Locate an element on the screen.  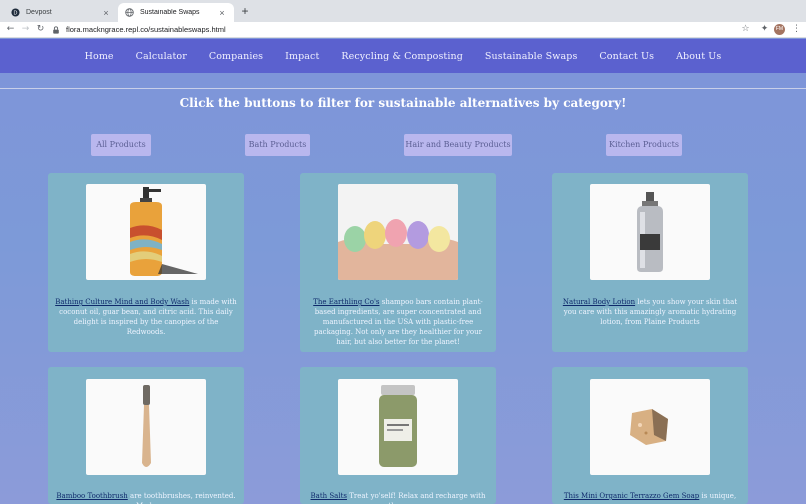
lotion-bottle-icon is located at coordinates (650, 232).